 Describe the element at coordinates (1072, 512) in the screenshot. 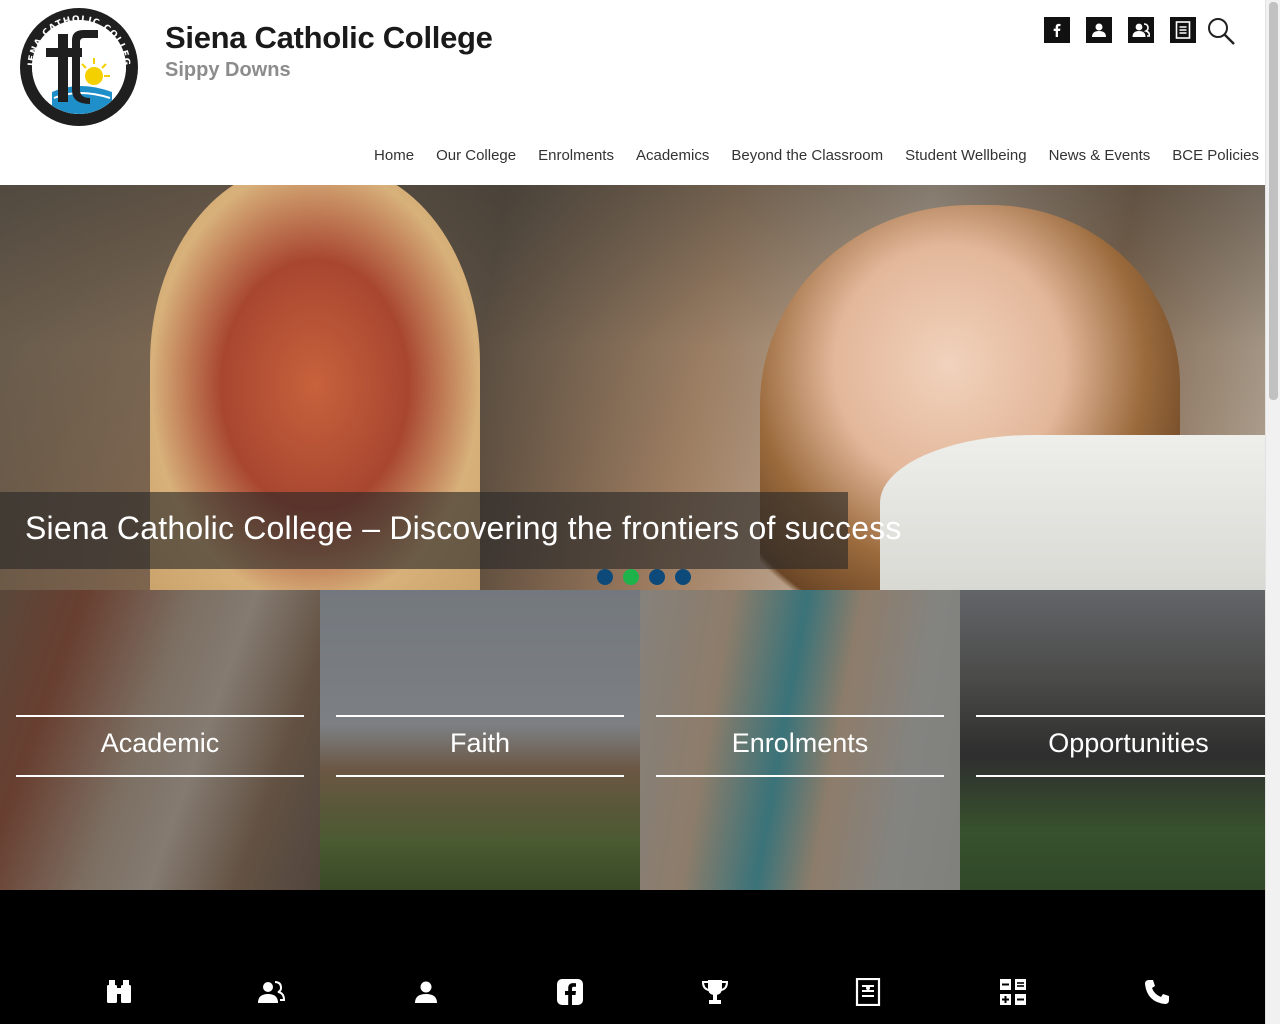

I see `student-shirt-image` at that location.